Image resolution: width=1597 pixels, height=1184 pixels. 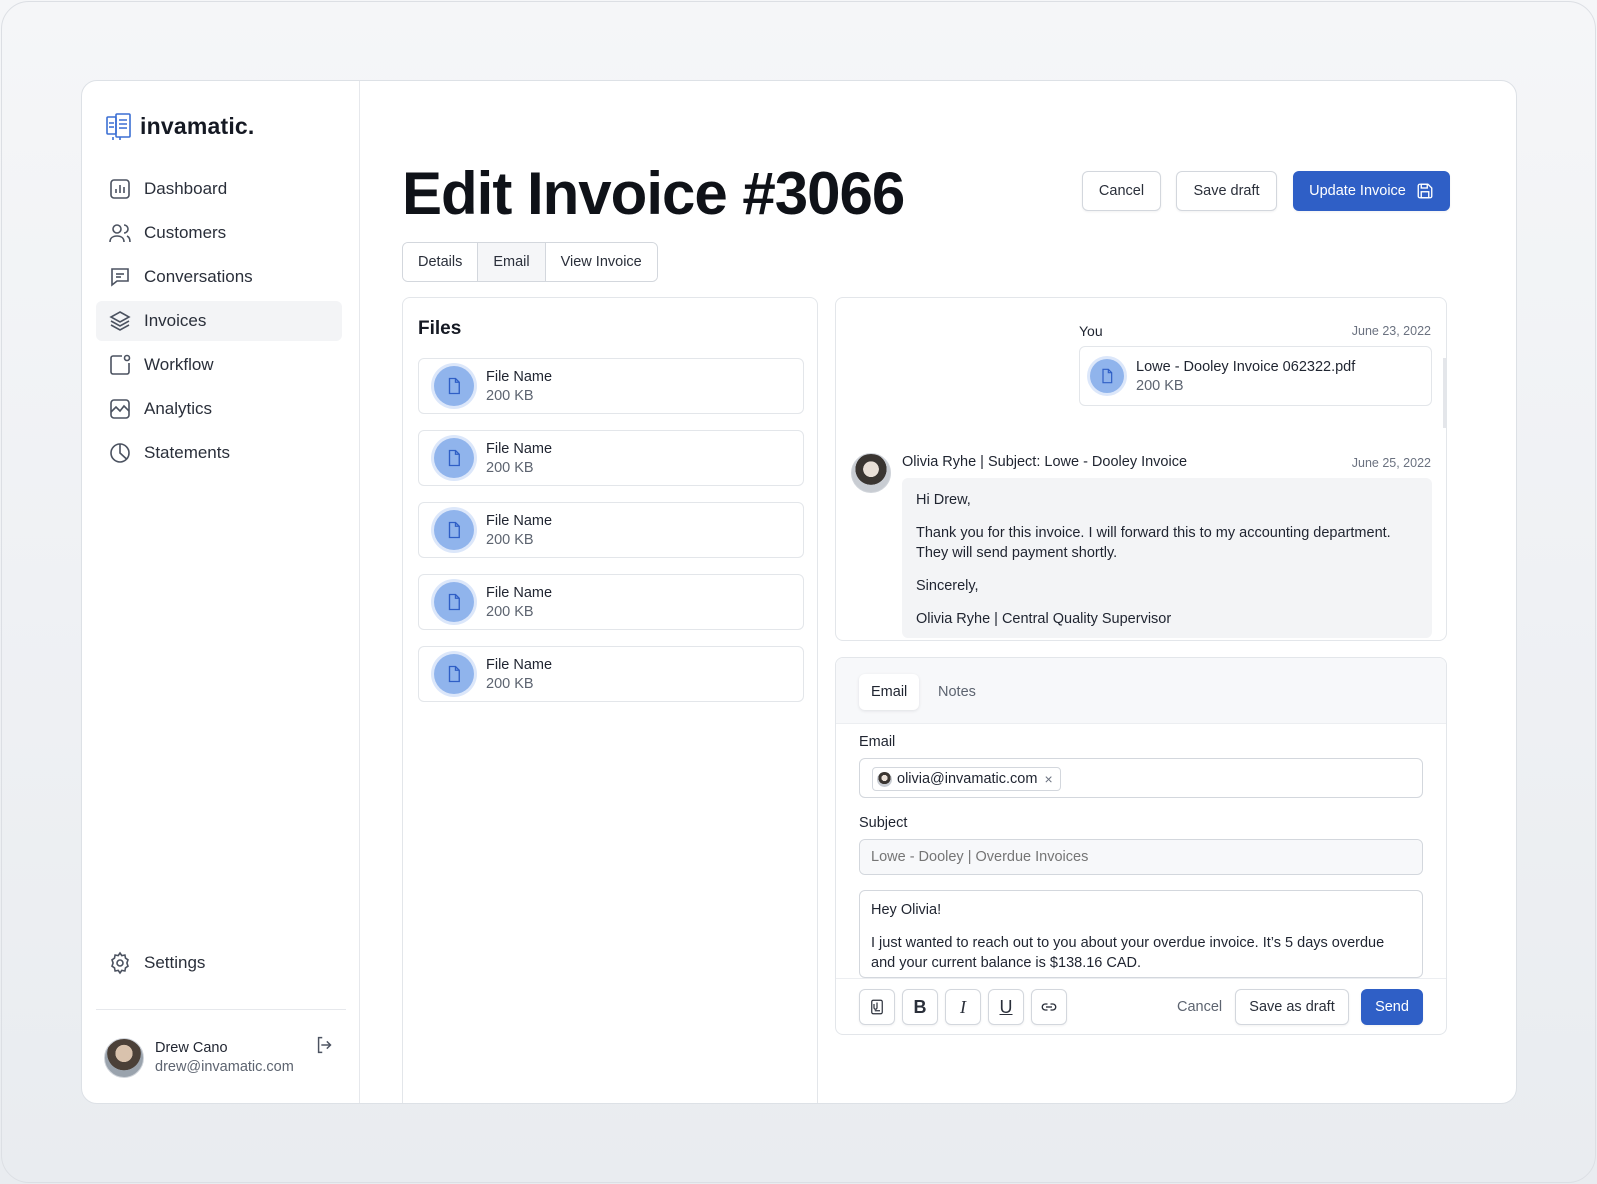 What do you see at coordinates (1141, 778) in the screenshot?
I see `email-recipients-field: olivia@invamatic.com ×` at bounding box center [1141, 778].